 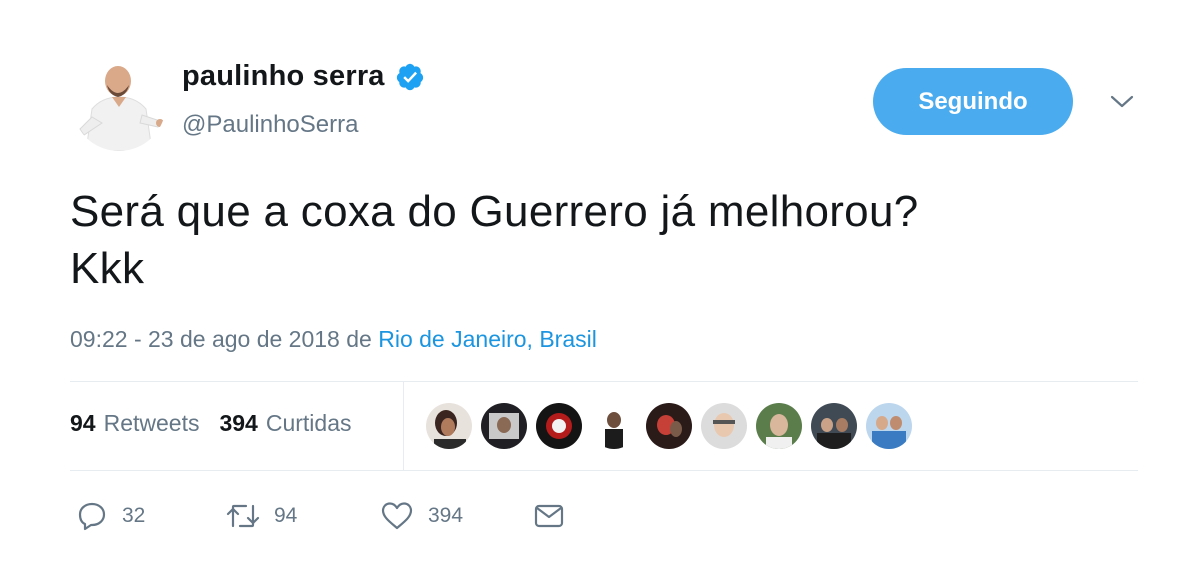 I want to click on reply-icon, so click(x=92, y=516).